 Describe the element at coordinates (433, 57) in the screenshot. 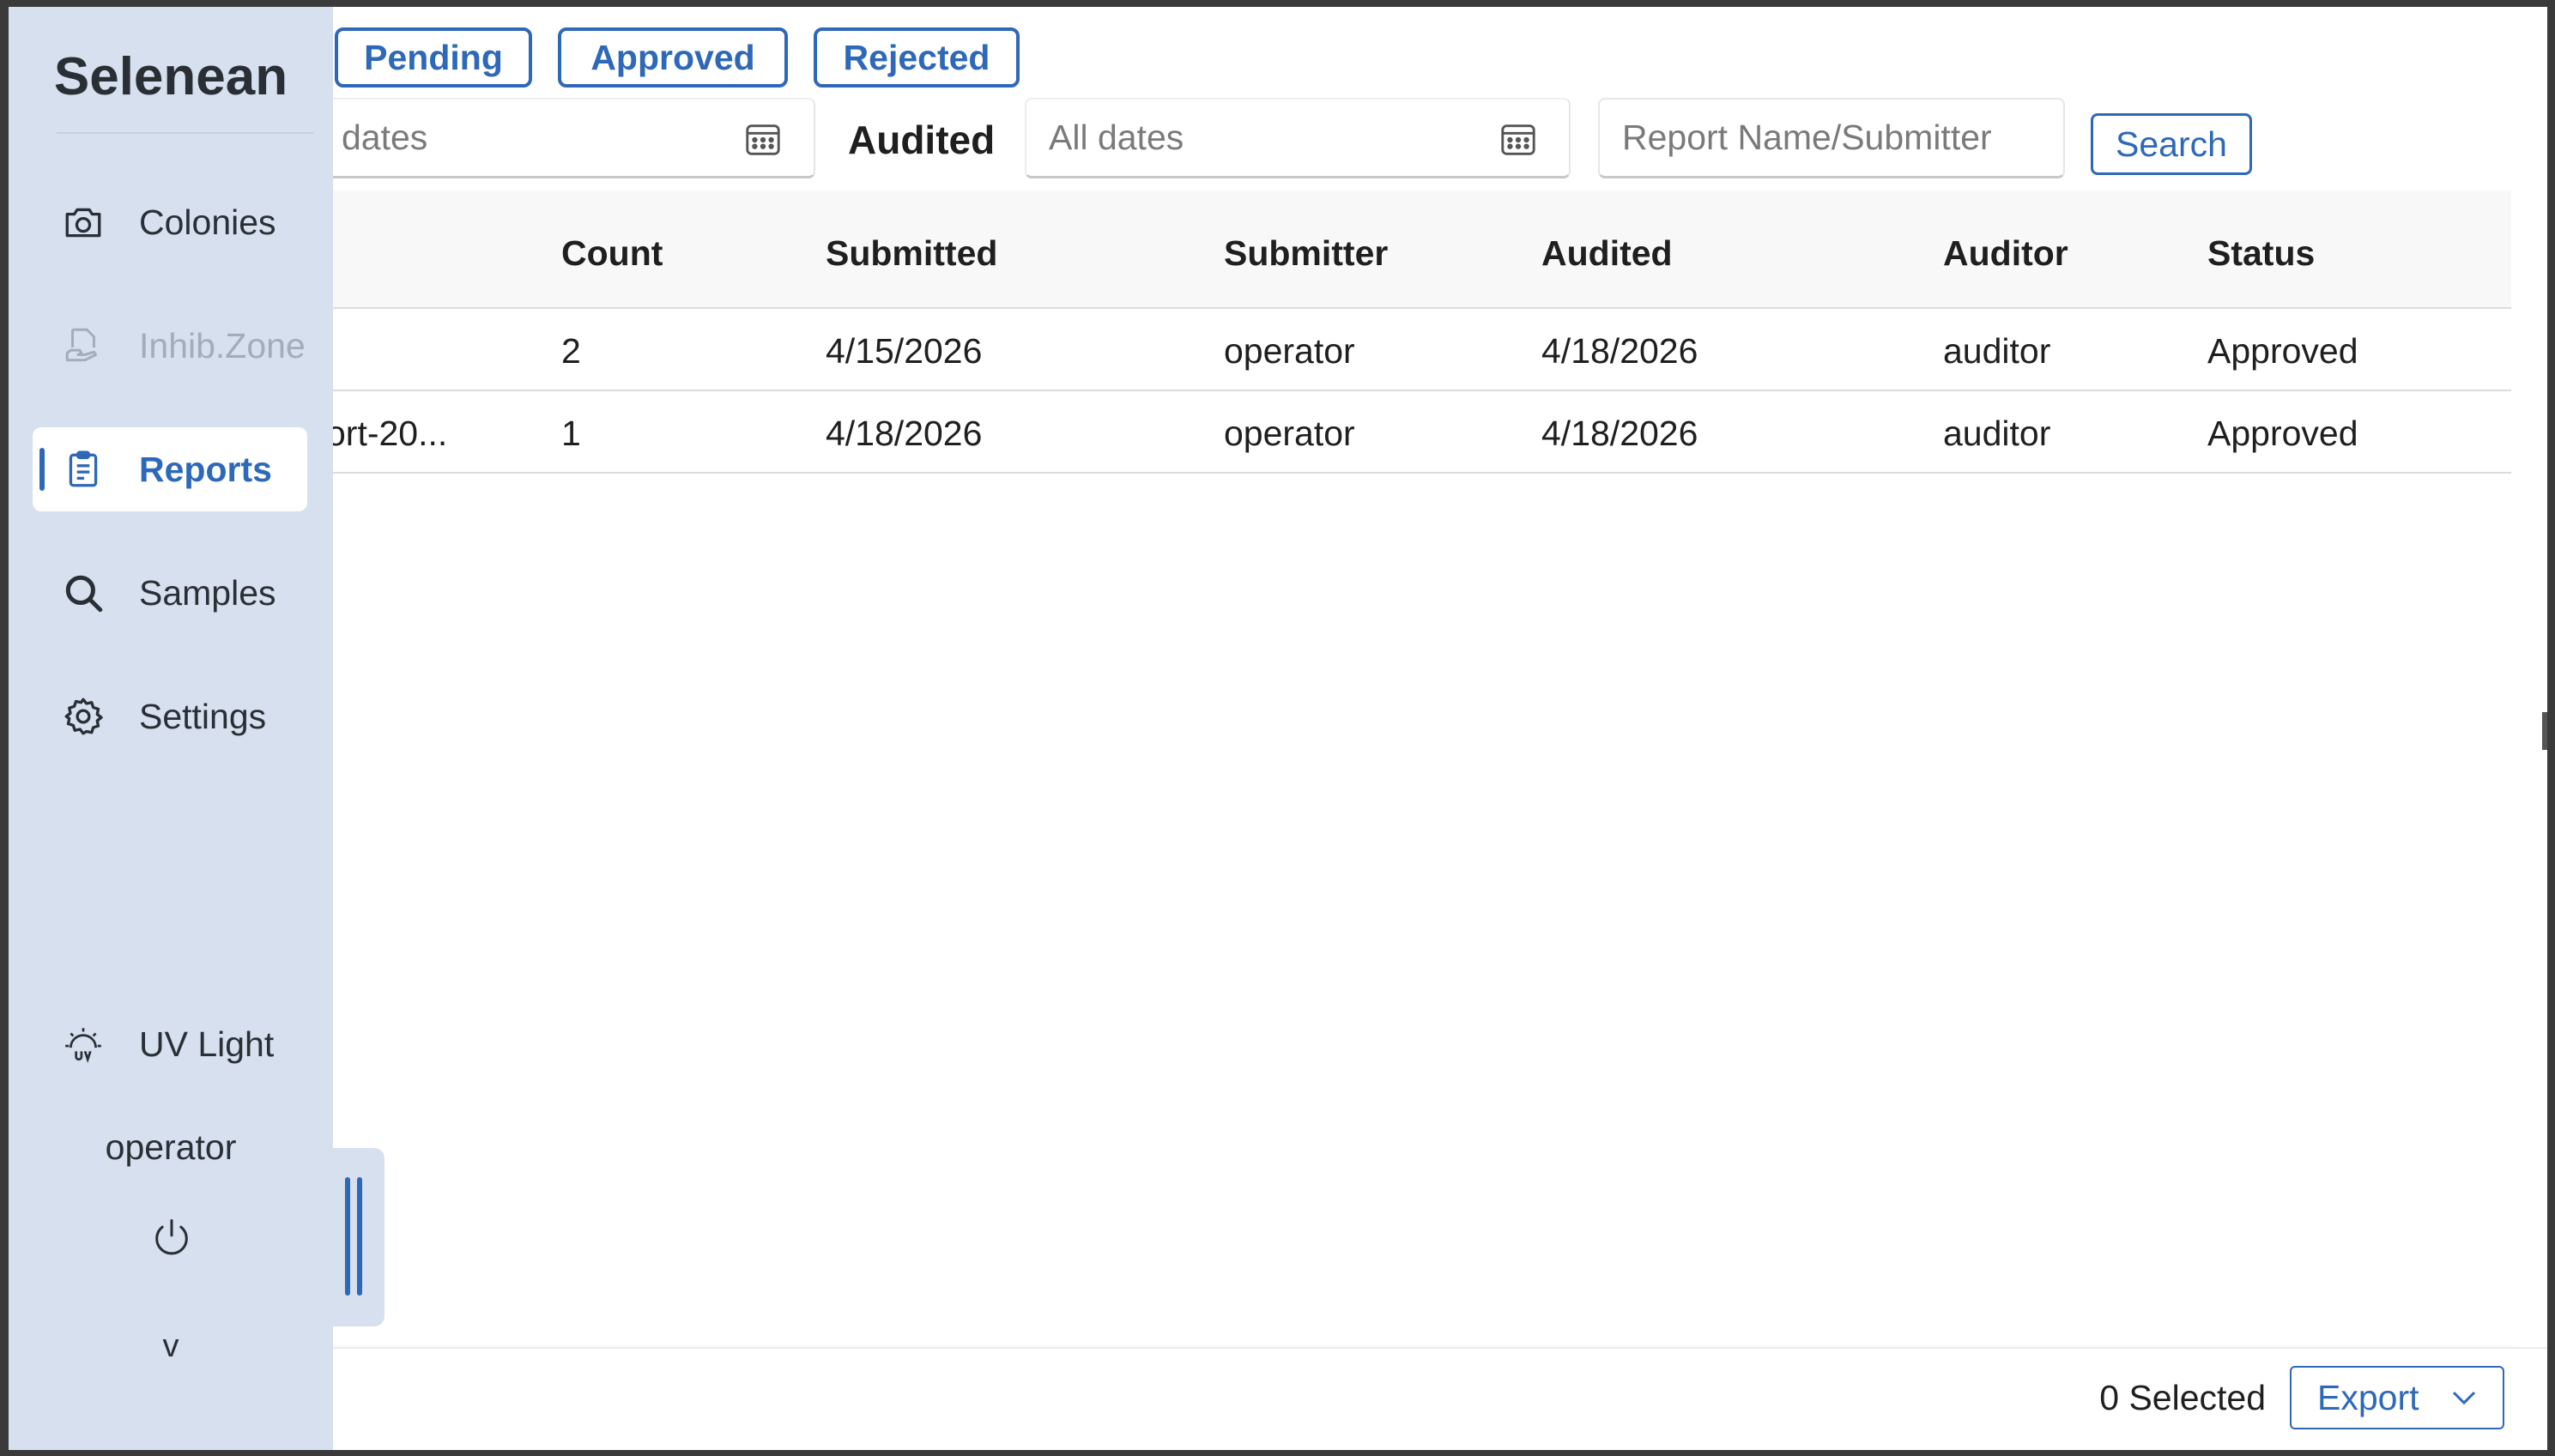

I see `tab-pending: Pending` at that location.